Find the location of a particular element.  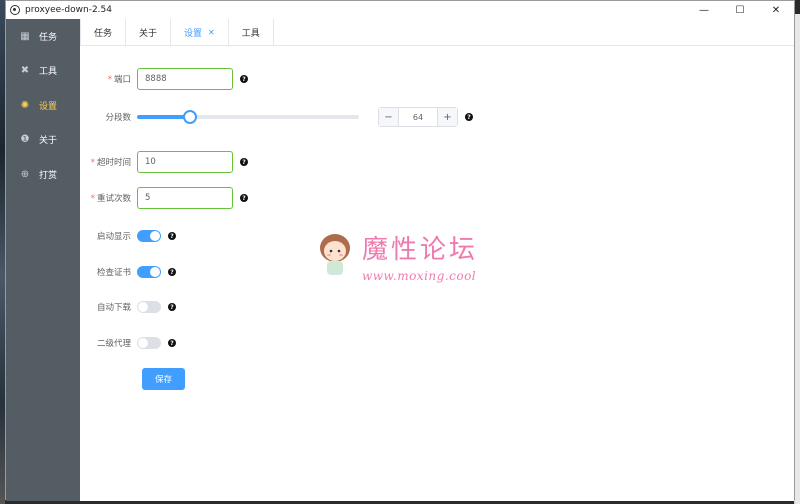

form-row-auto-download: 自动下载 ? is located at coordinates (128, 307).